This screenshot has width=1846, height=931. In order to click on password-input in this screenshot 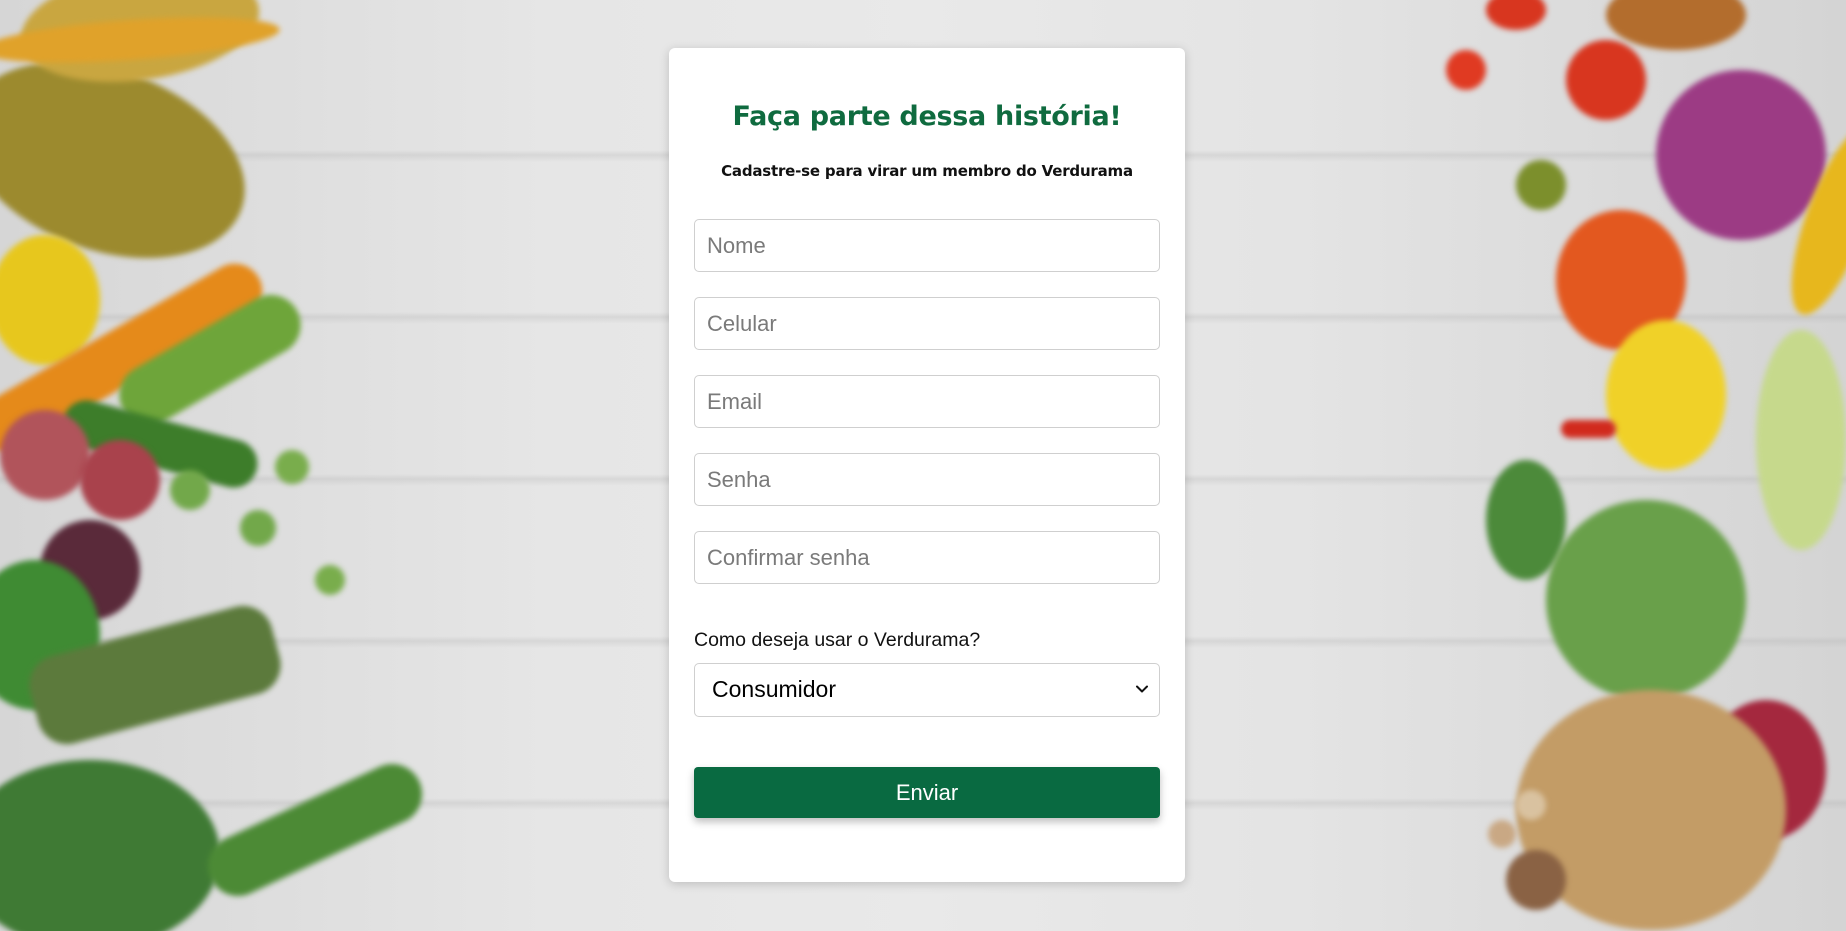, I will do `click(927, 479)`.